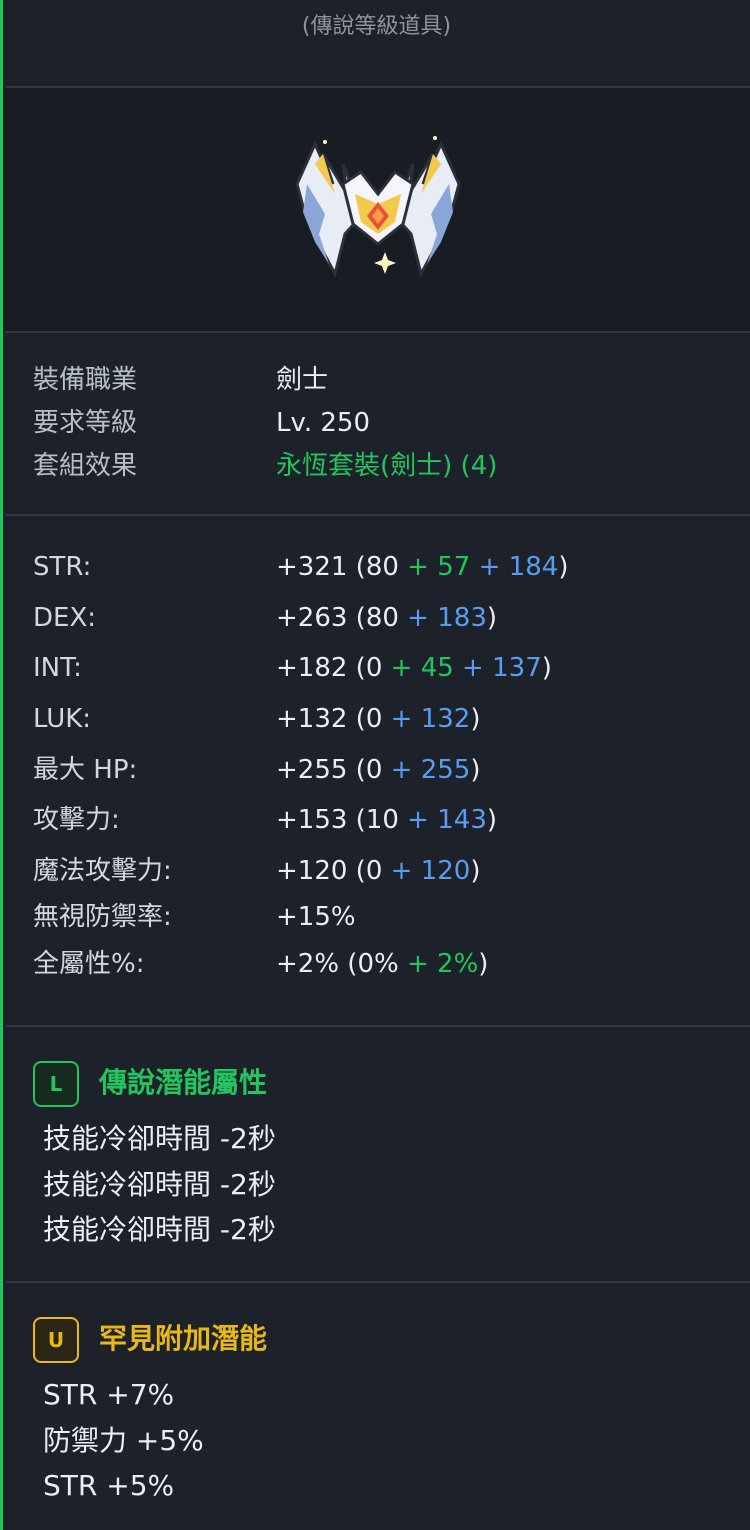  I want to click on potential-title: 傳說潛能屬性, so click(183, 1082).